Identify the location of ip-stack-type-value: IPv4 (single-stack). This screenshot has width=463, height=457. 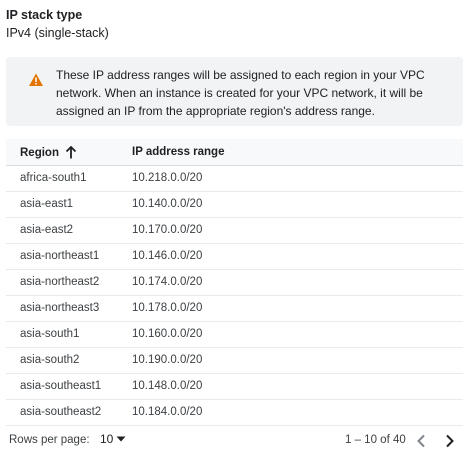
(57, 33).